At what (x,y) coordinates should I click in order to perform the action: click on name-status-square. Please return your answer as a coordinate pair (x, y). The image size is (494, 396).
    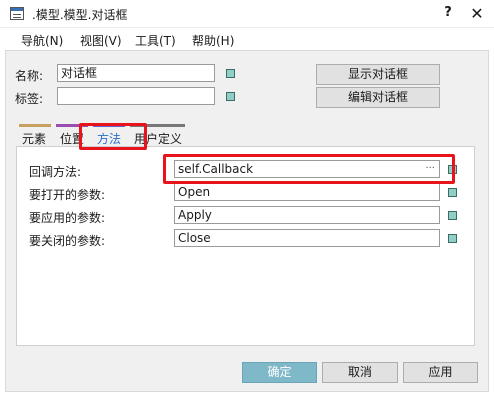
    Looking at the image, I should click on (230, 73).